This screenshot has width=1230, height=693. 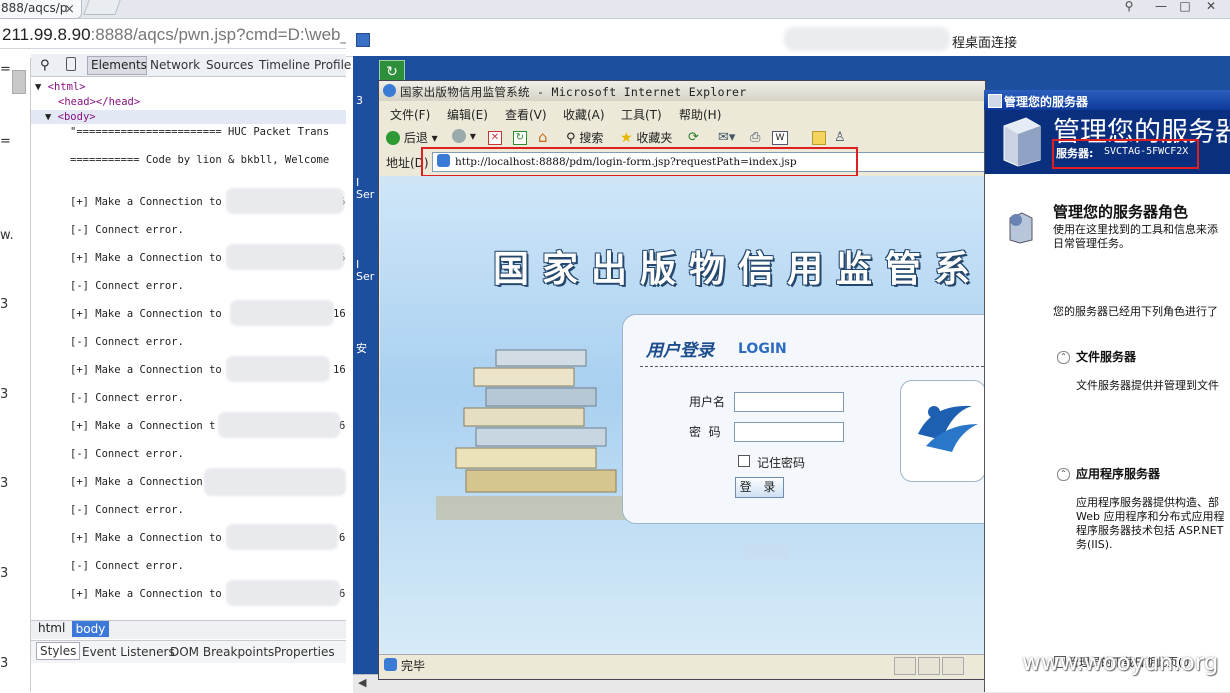 I want to click on favorites-button: ★ 收藏夹, so click(x=646, y=137).